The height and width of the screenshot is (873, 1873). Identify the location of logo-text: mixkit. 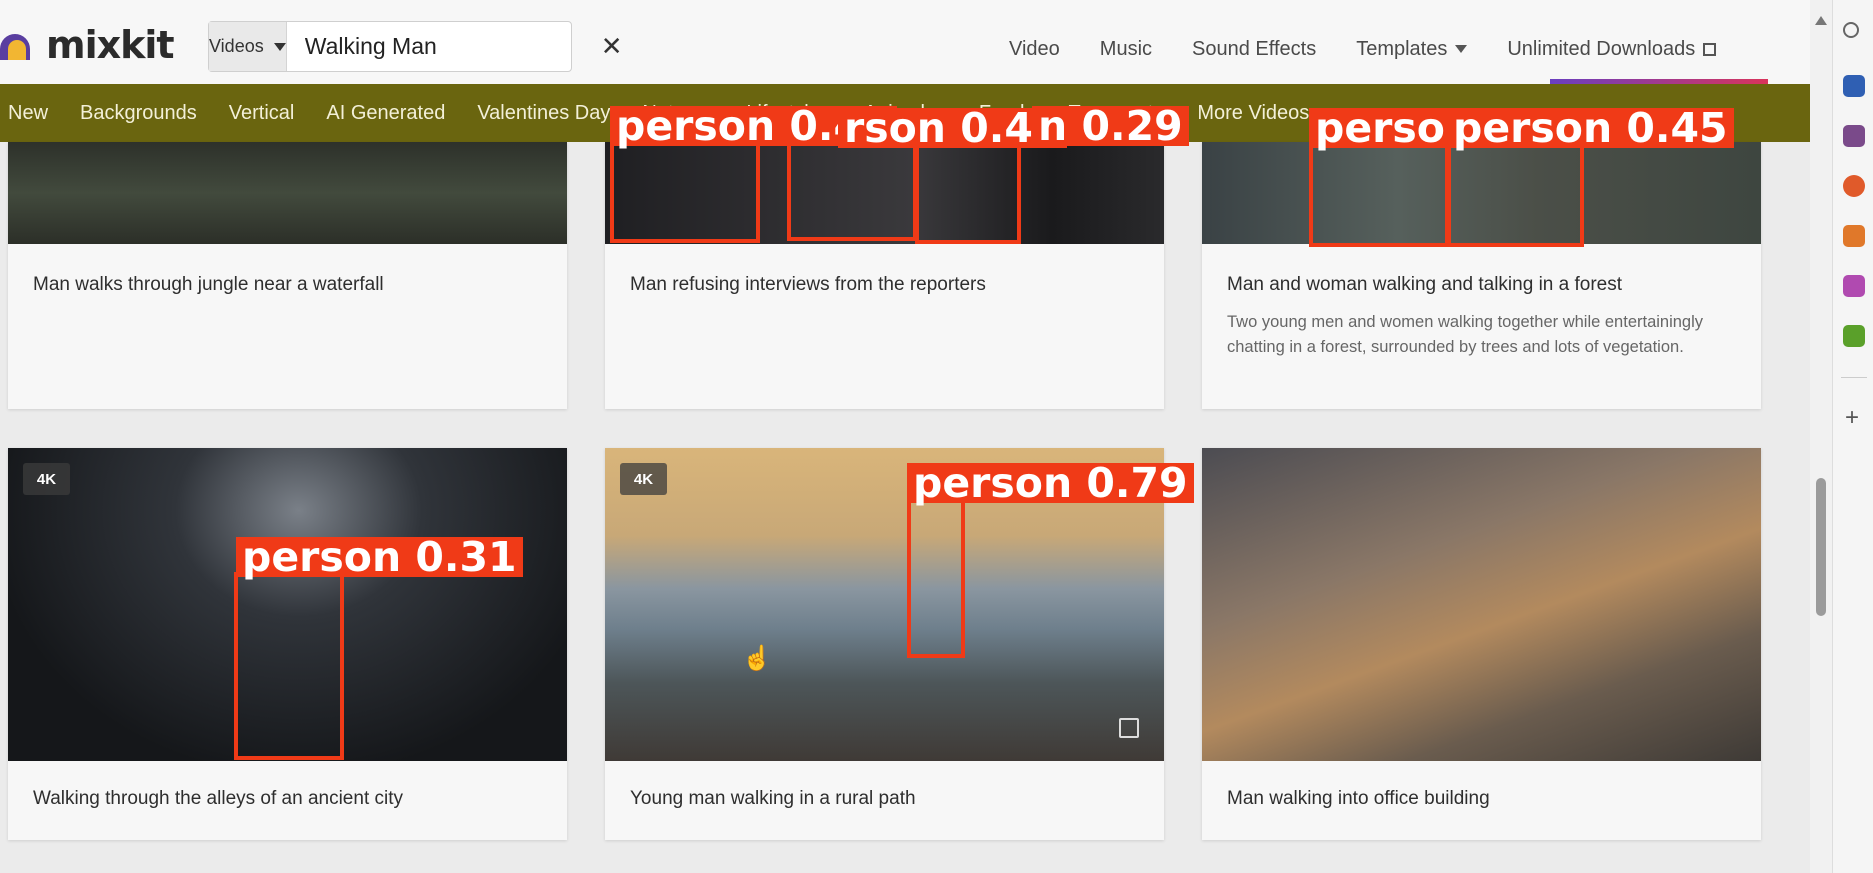
(110, 45).